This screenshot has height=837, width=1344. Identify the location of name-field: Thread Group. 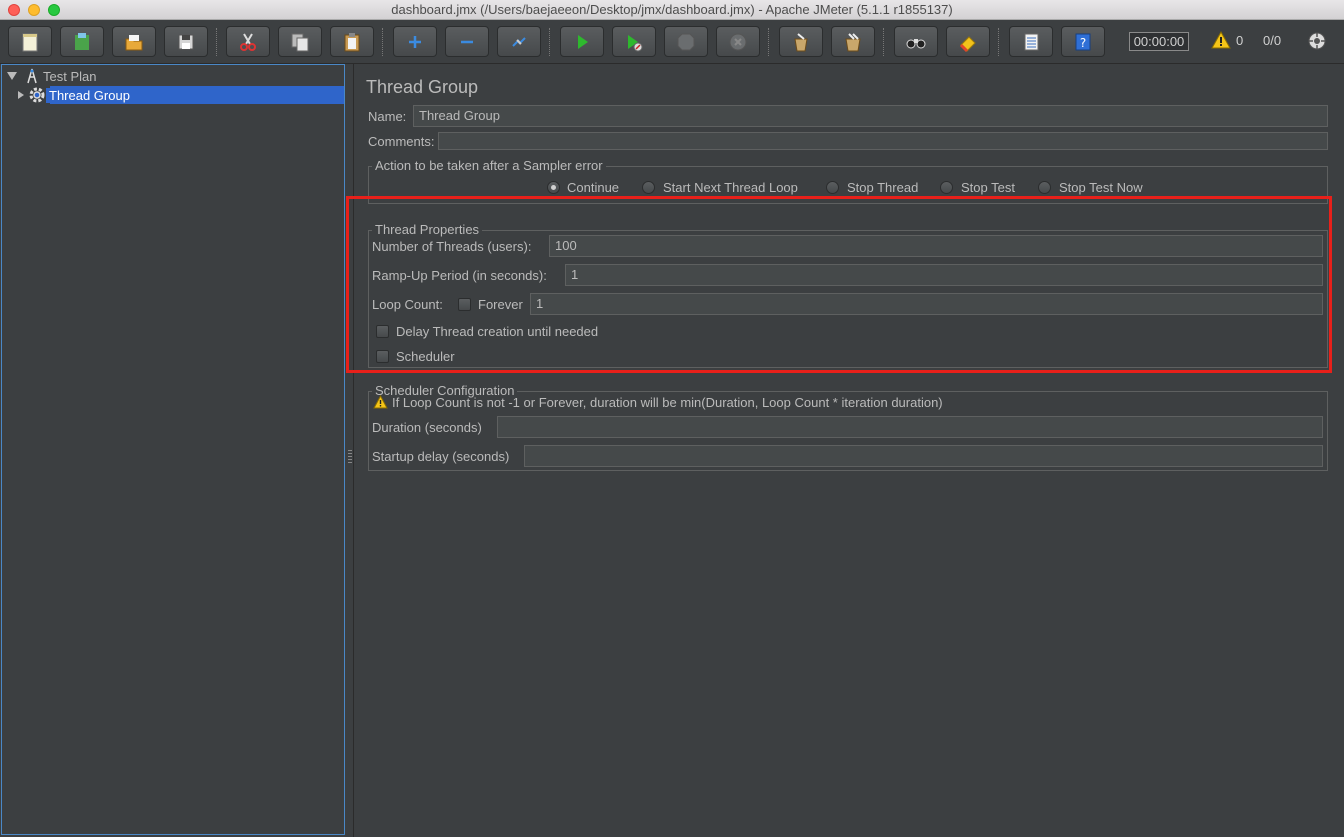
(870, 116).